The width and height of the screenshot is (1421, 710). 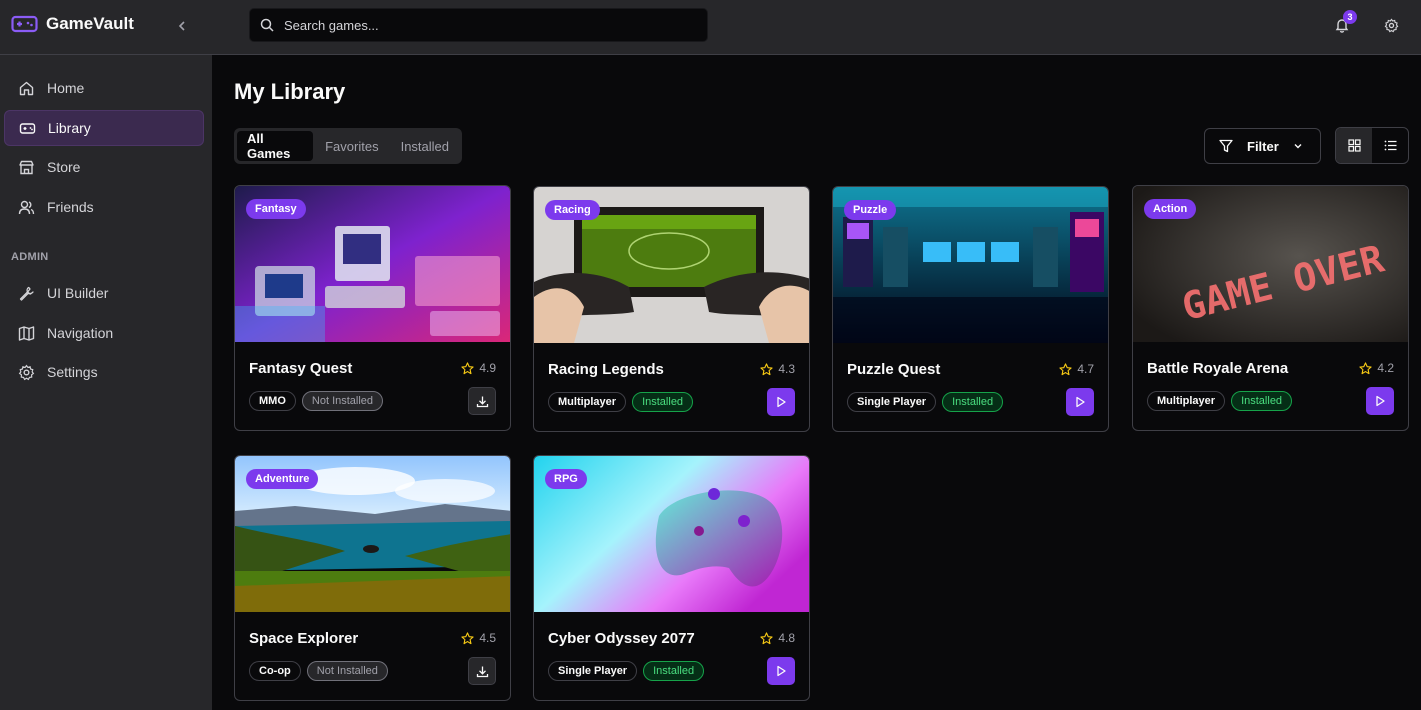 I want to click on game-title: Puzzle Quest, so click(x=894, y=369).